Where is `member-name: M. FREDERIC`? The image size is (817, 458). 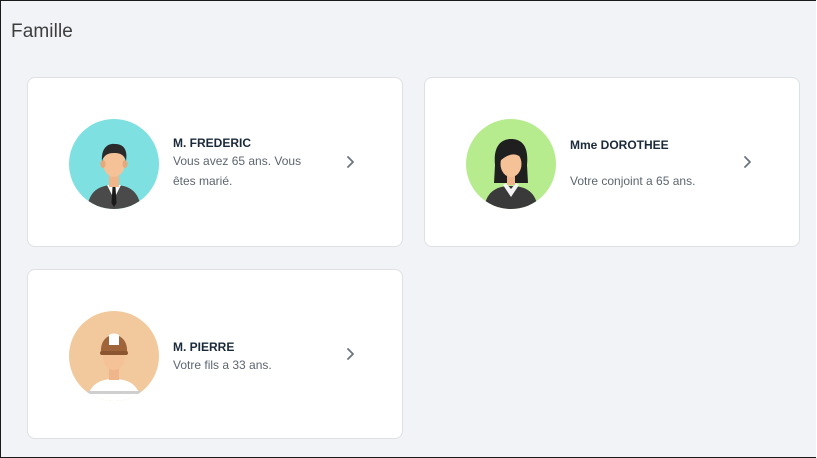 member-name: M. FREDERIC is located at coordinates (212, 143).